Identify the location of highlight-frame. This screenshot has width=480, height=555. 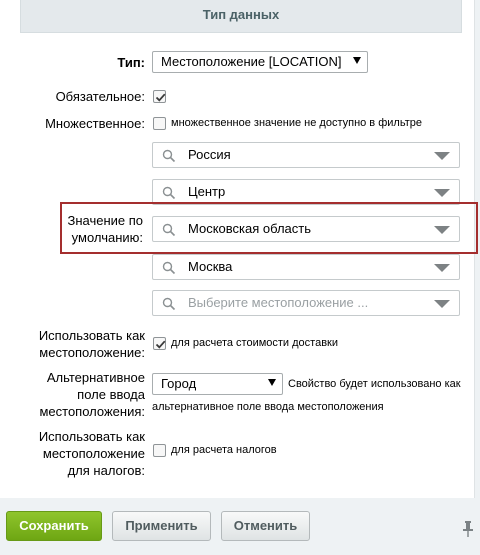
(269, 228).